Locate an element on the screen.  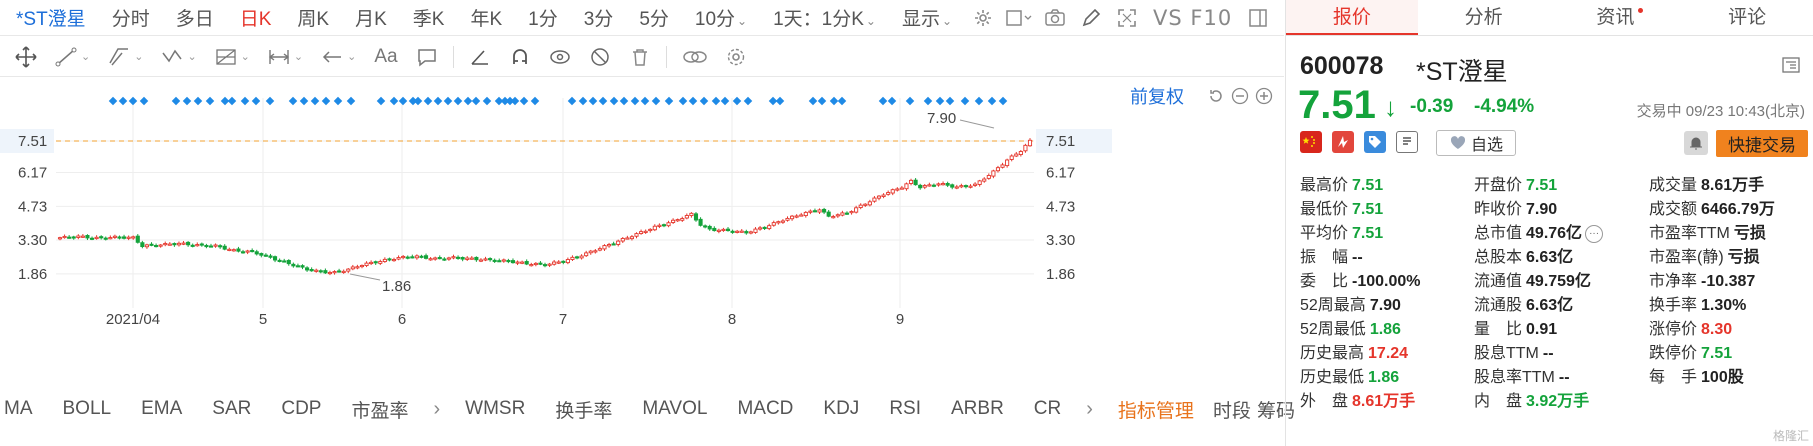
indicator-wmsr: WMSR is located at coordinates (495, 409).